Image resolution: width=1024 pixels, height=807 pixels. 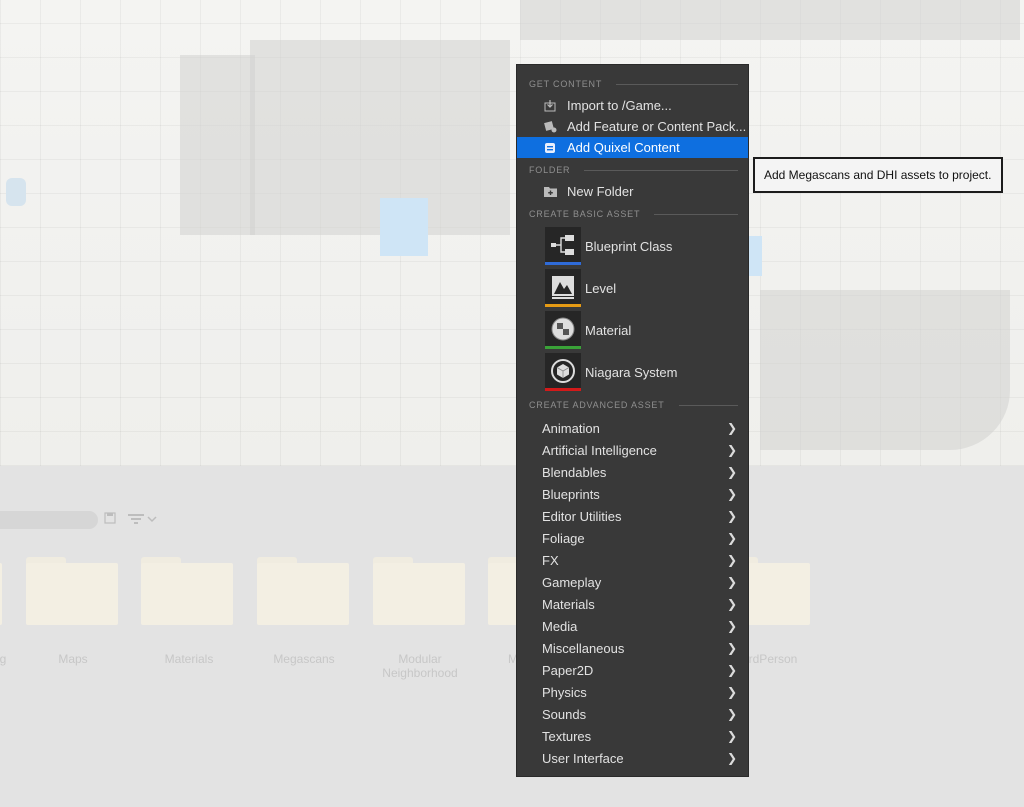 What do you see at coordinates (632, 582) in the screenshot?
I see `submenu-gameplay: Gameplay ❯` at bounding box center [632, 582].